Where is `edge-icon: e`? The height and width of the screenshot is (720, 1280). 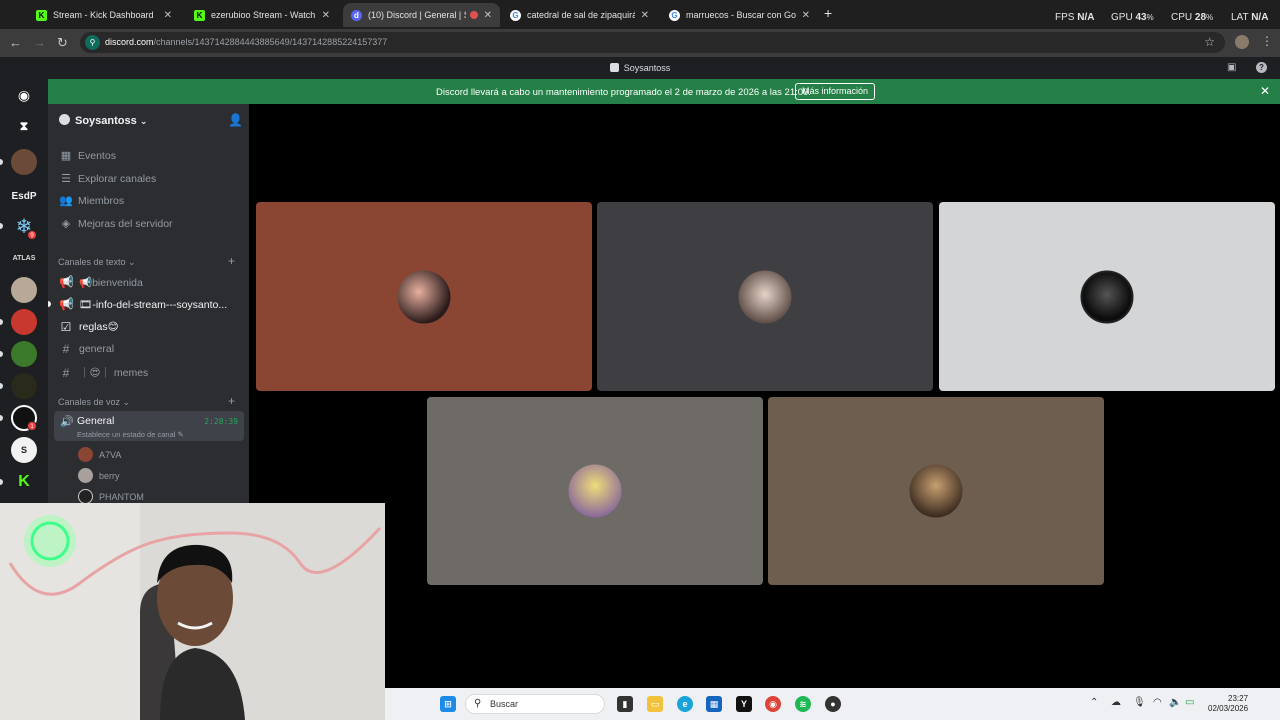 edge-icon: e is located at coordinates (685, 704).